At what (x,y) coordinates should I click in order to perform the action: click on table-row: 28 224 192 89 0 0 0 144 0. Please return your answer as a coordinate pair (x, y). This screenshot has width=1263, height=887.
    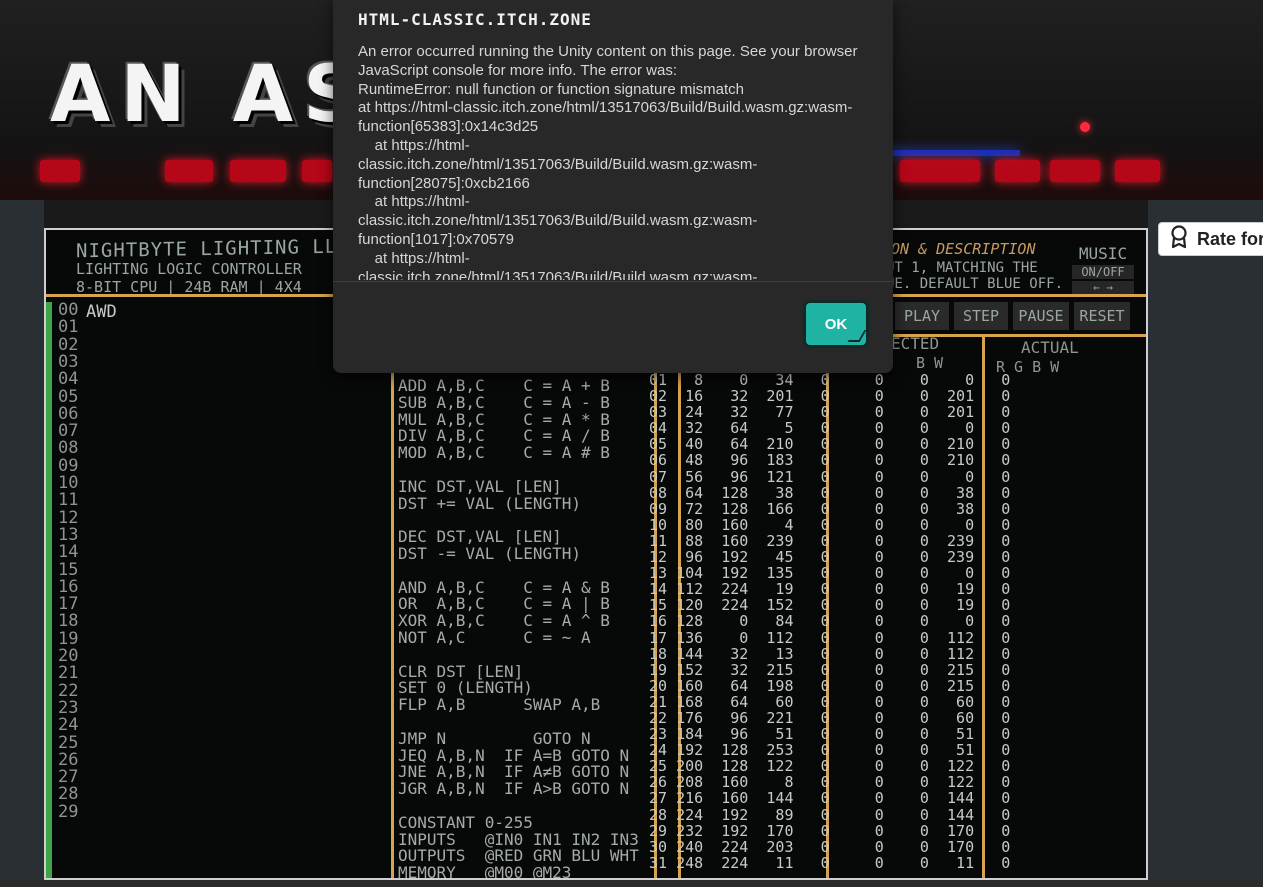
    Looking at the image, I should click on (830, 814).